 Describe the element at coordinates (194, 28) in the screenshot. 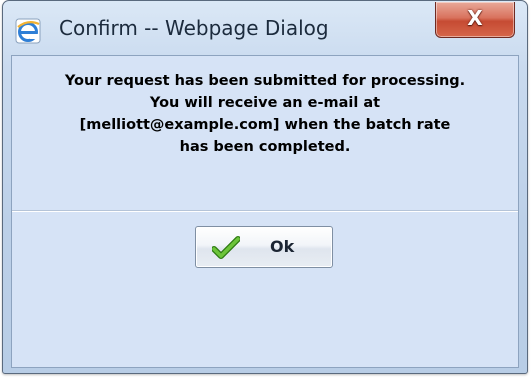

I see `window-title: Confirm -- Webpage Dialog` at that location.